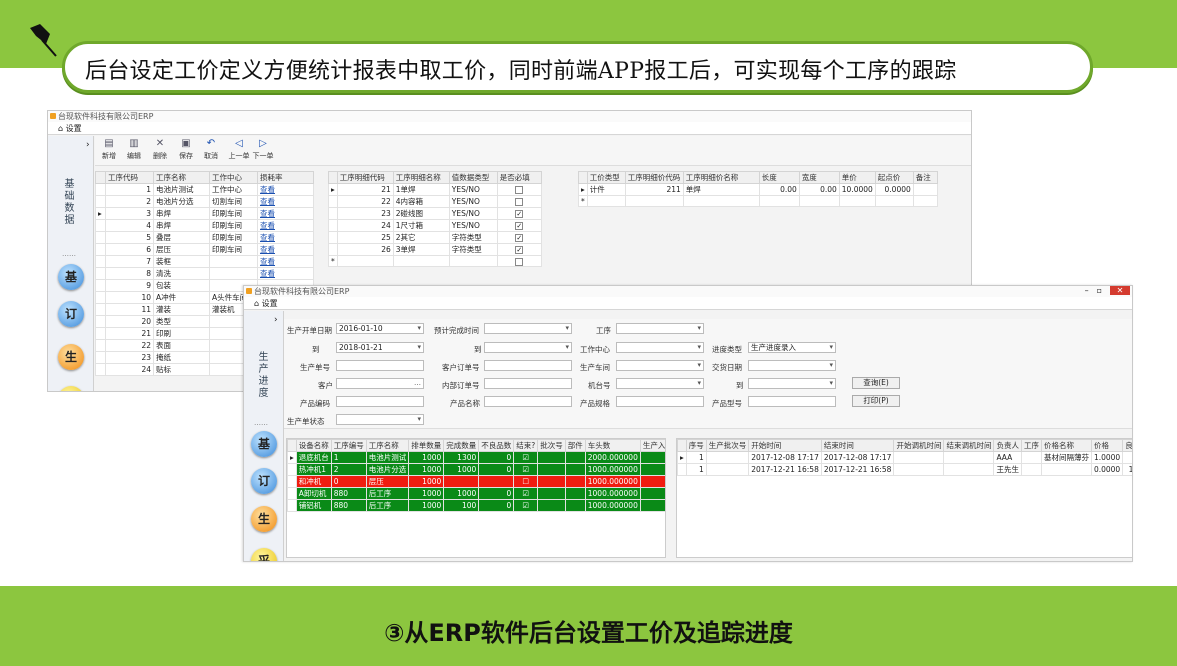 The image size is (1177, 666). I want to click on col-header: 结束调机时间, so click(969, 445).